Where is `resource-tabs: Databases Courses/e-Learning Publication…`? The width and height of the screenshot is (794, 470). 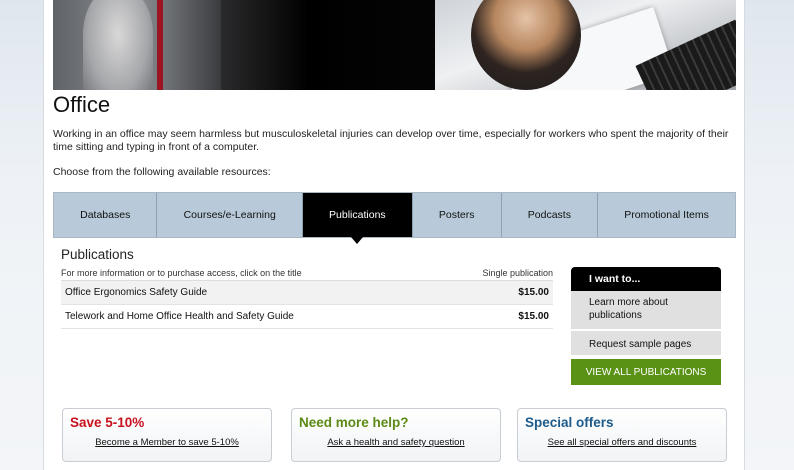 resource-tabs: Databases Courses/e-Learning Publication… is located at coordinates (394, 218).